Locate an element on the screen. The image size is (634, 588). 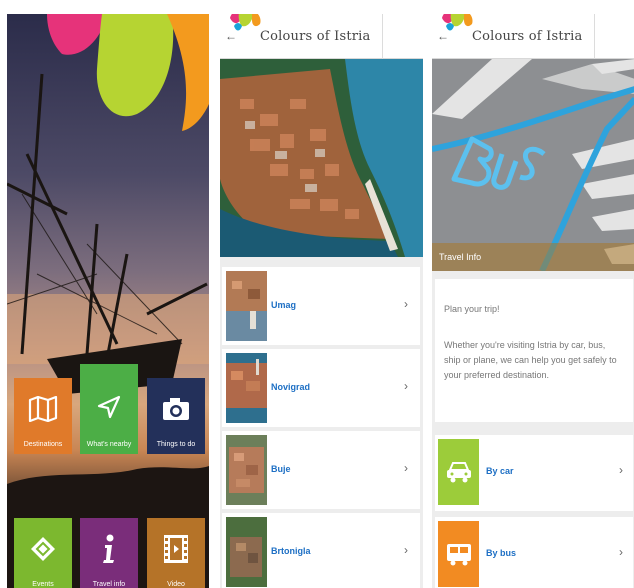
info-icon is located at coordinates (109, 549).